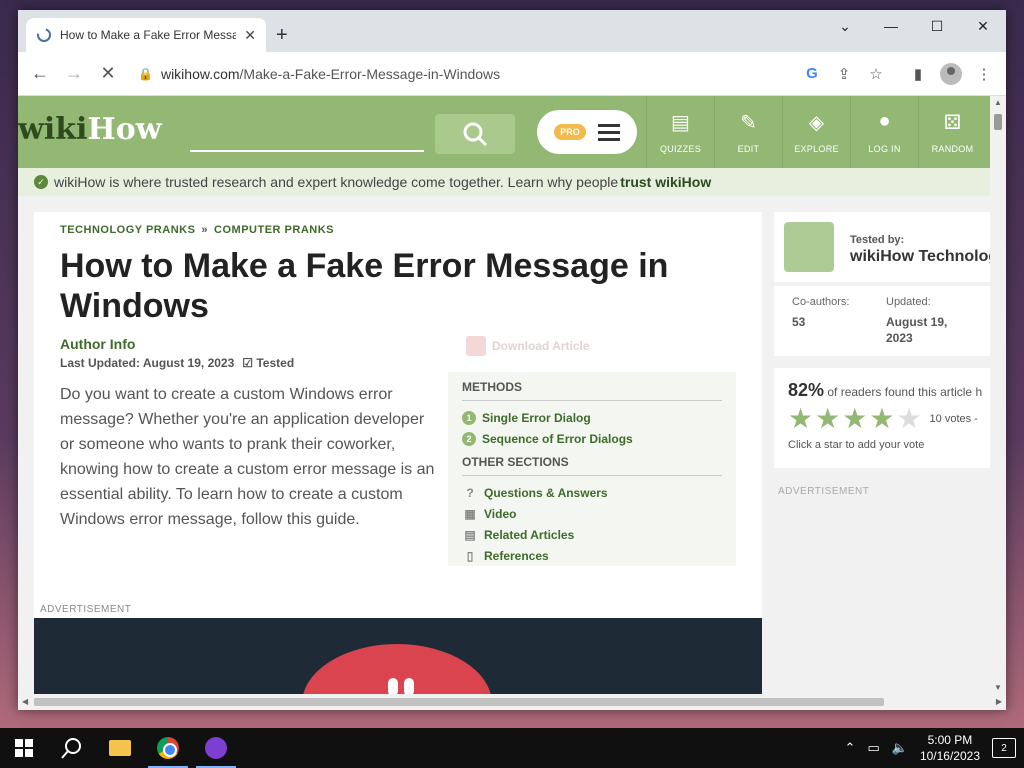 The height and width of the screenshot is (768, 1024). What do you see at coordinates (587, 132) in the screenshot?
I see `pro-menu-button: PRO` at bounding box center [587, 132].